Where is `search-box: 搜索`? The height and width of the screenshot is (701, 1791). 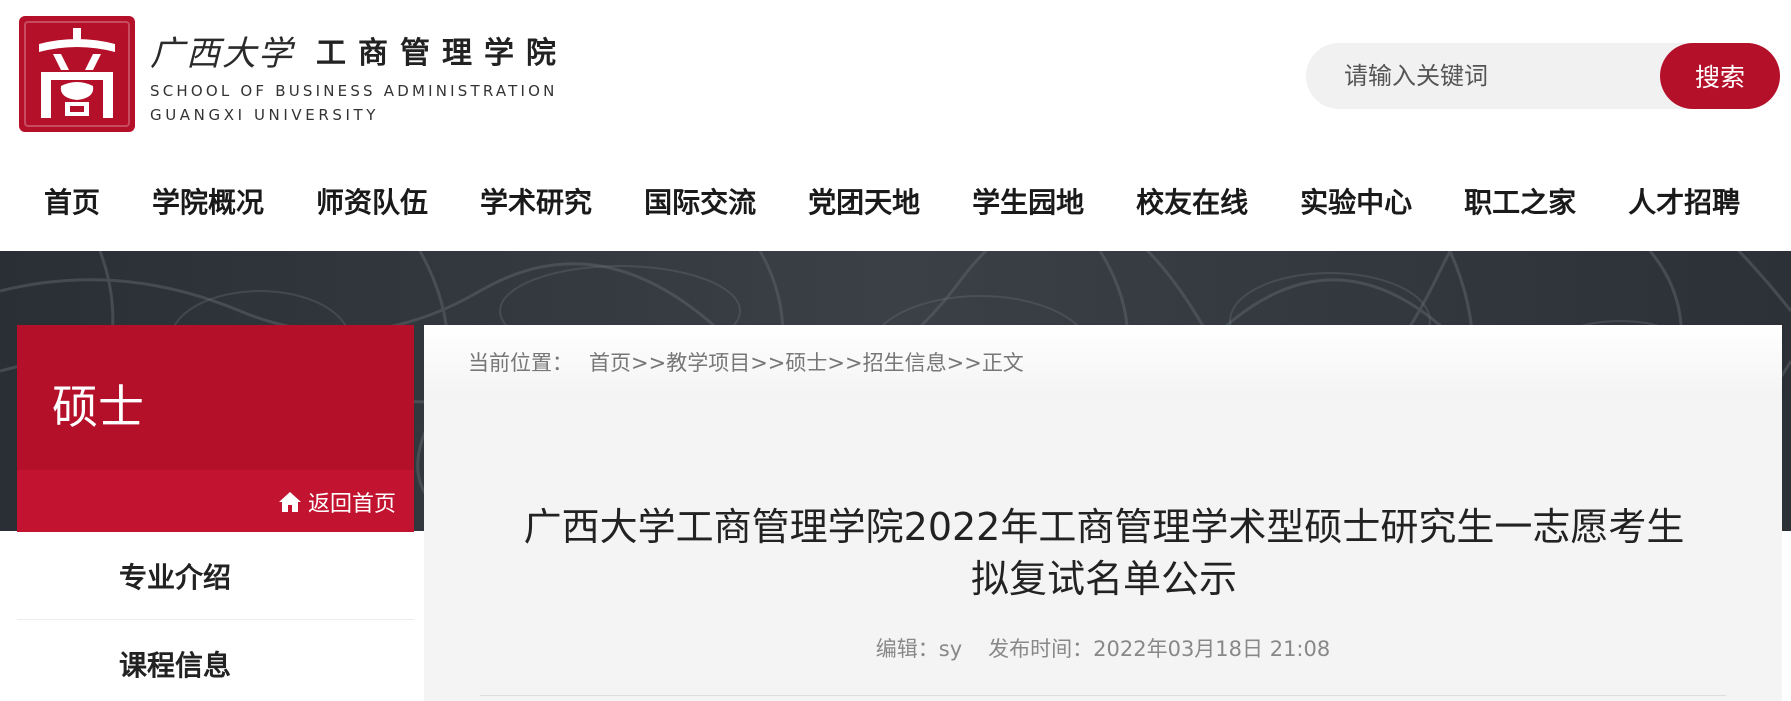
search-box: 搜索 is located at coordinates (1543, 76).